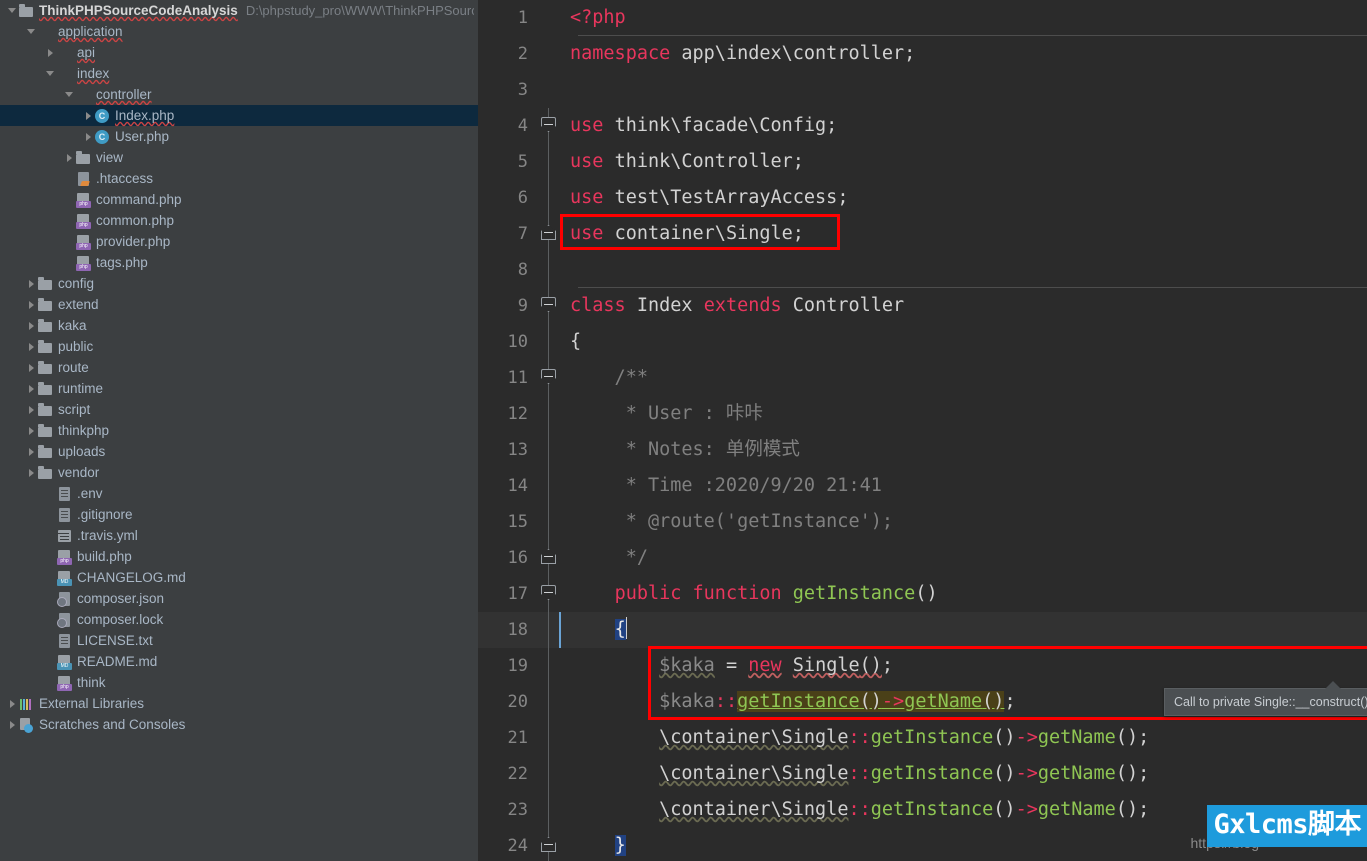 This screenshot has width=1367, height=861. What do you see at coordinates (239, 388) in the screenshot?
I see `tree-item-runtime: runtime` at bounding box center [239, 388].